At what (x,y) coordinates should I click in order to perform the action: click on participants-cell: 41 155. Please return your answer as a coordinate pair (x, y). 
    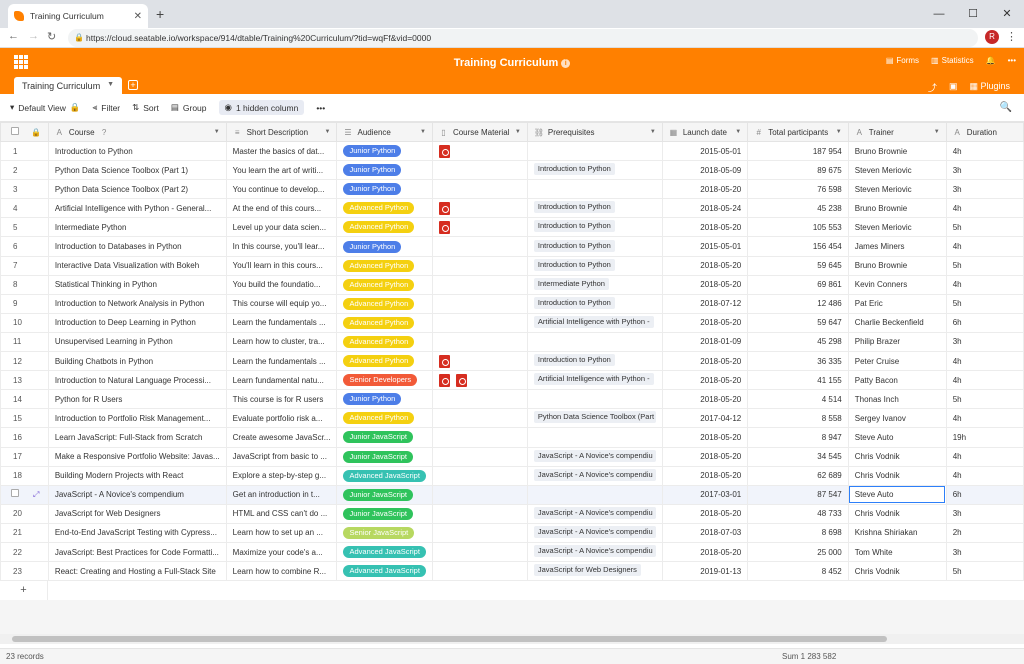
    Looking at the image, I should click on (798, 380).